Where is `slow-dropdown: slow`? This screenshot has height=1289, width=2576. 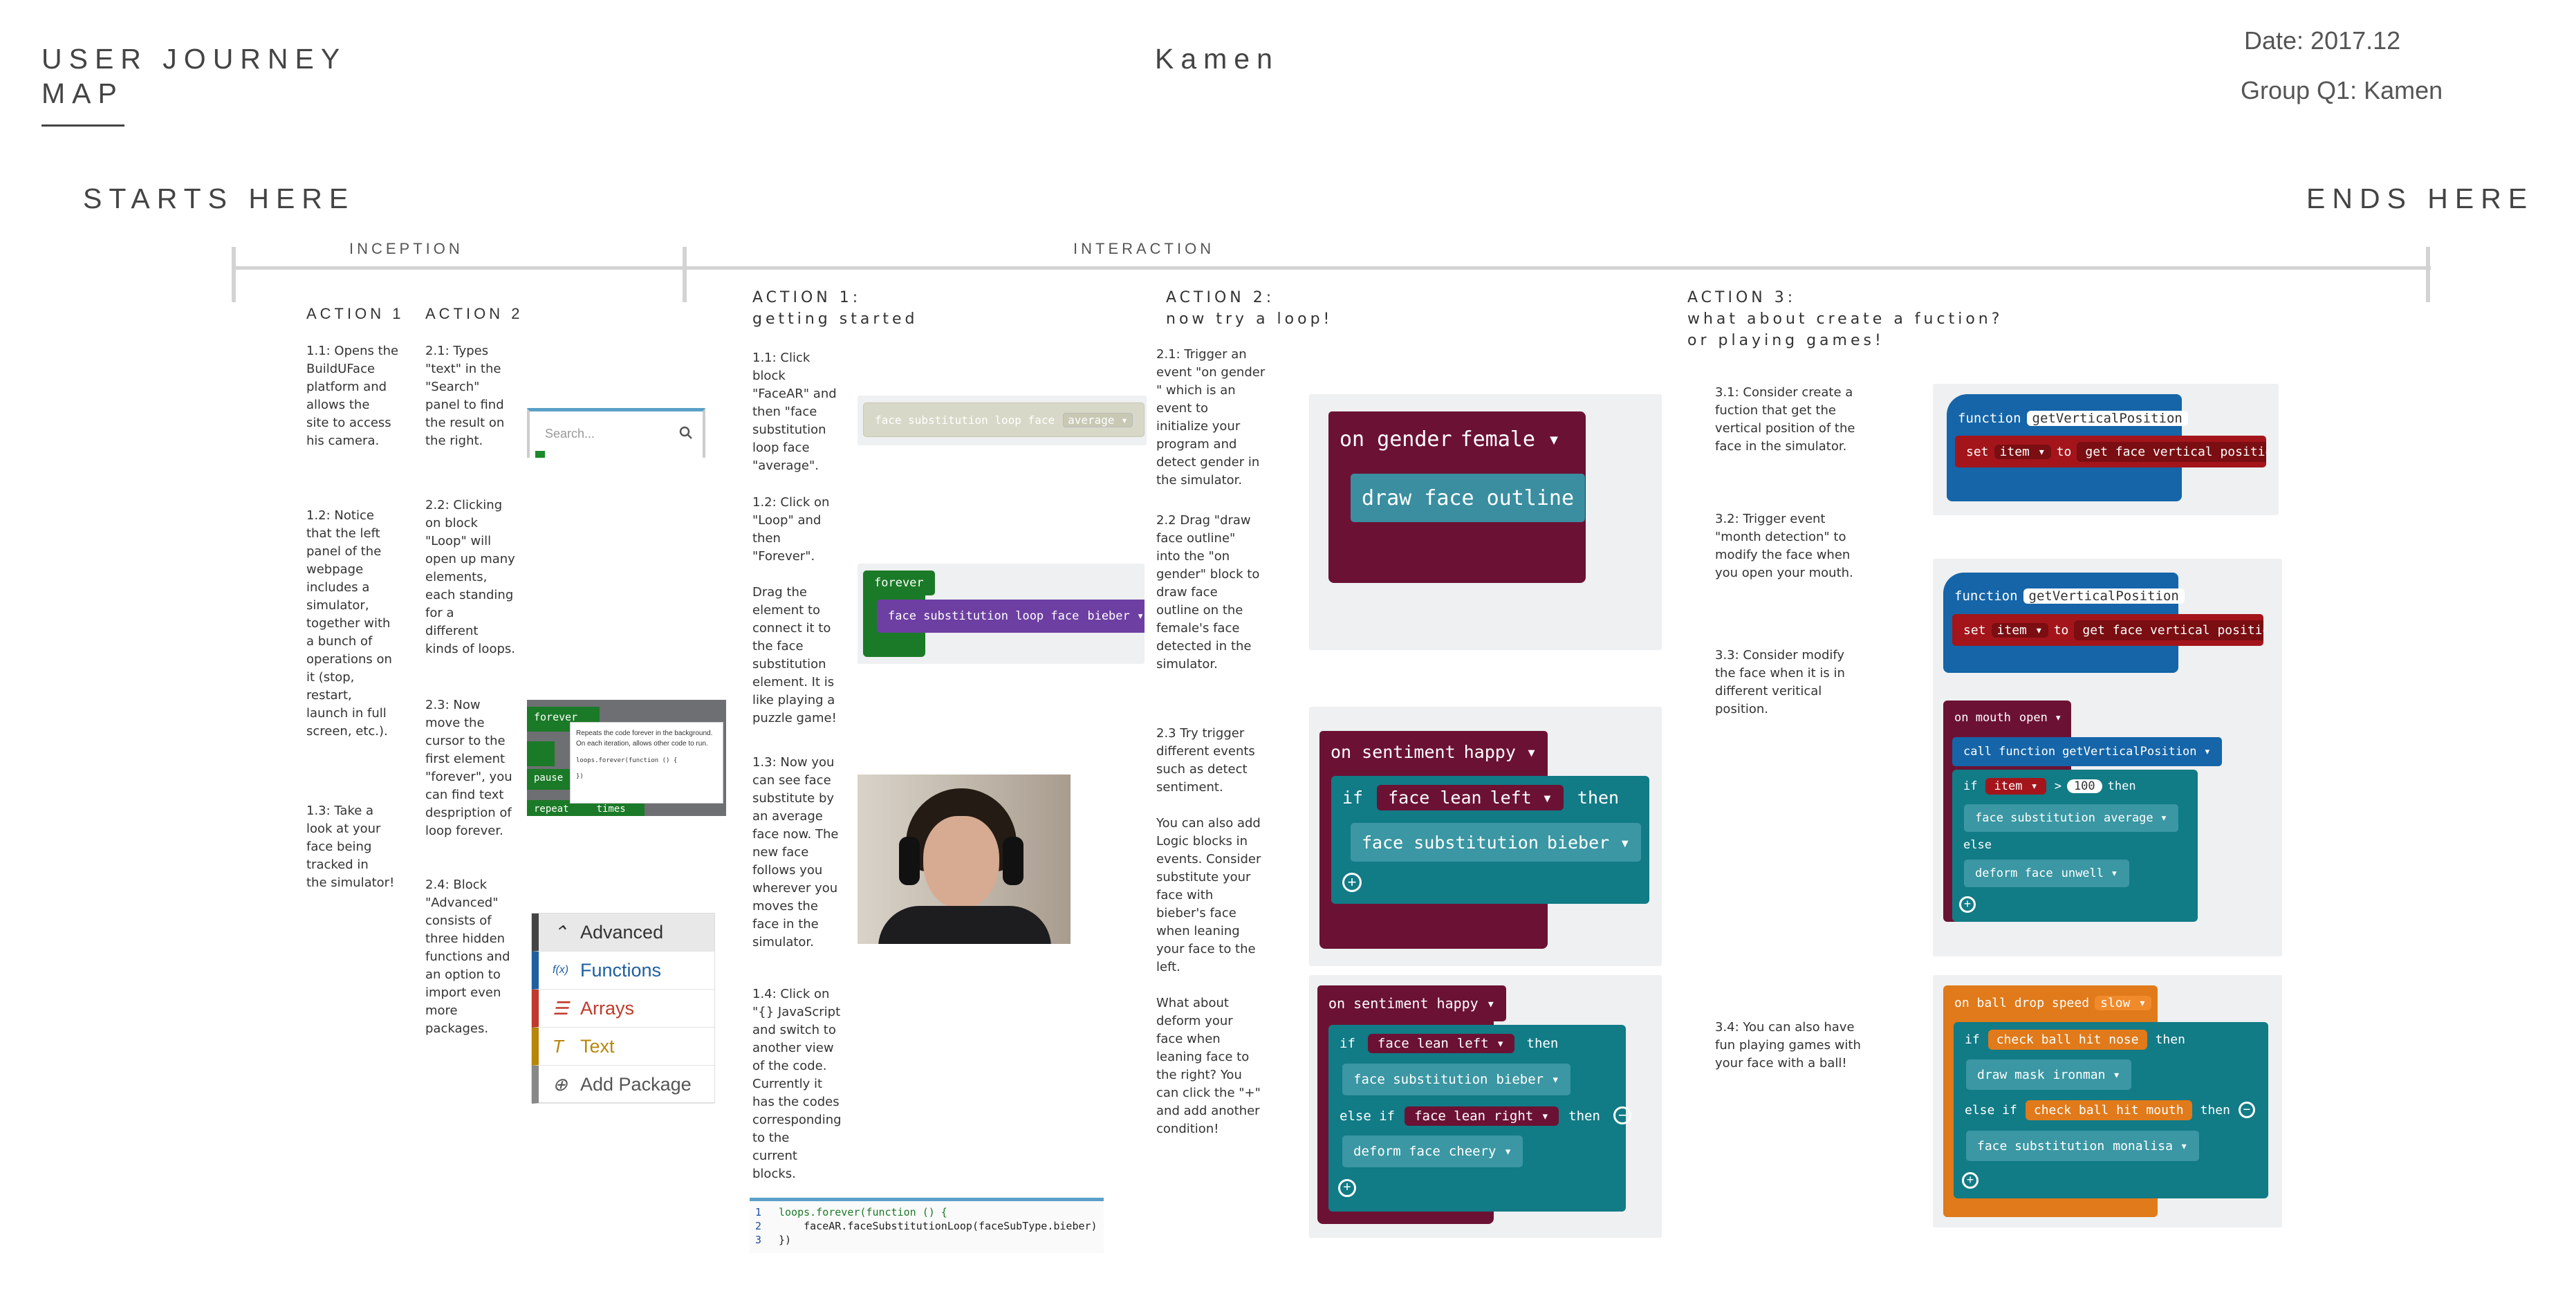 slow-dropdown: slow is located at coordinates (2123, 1002).